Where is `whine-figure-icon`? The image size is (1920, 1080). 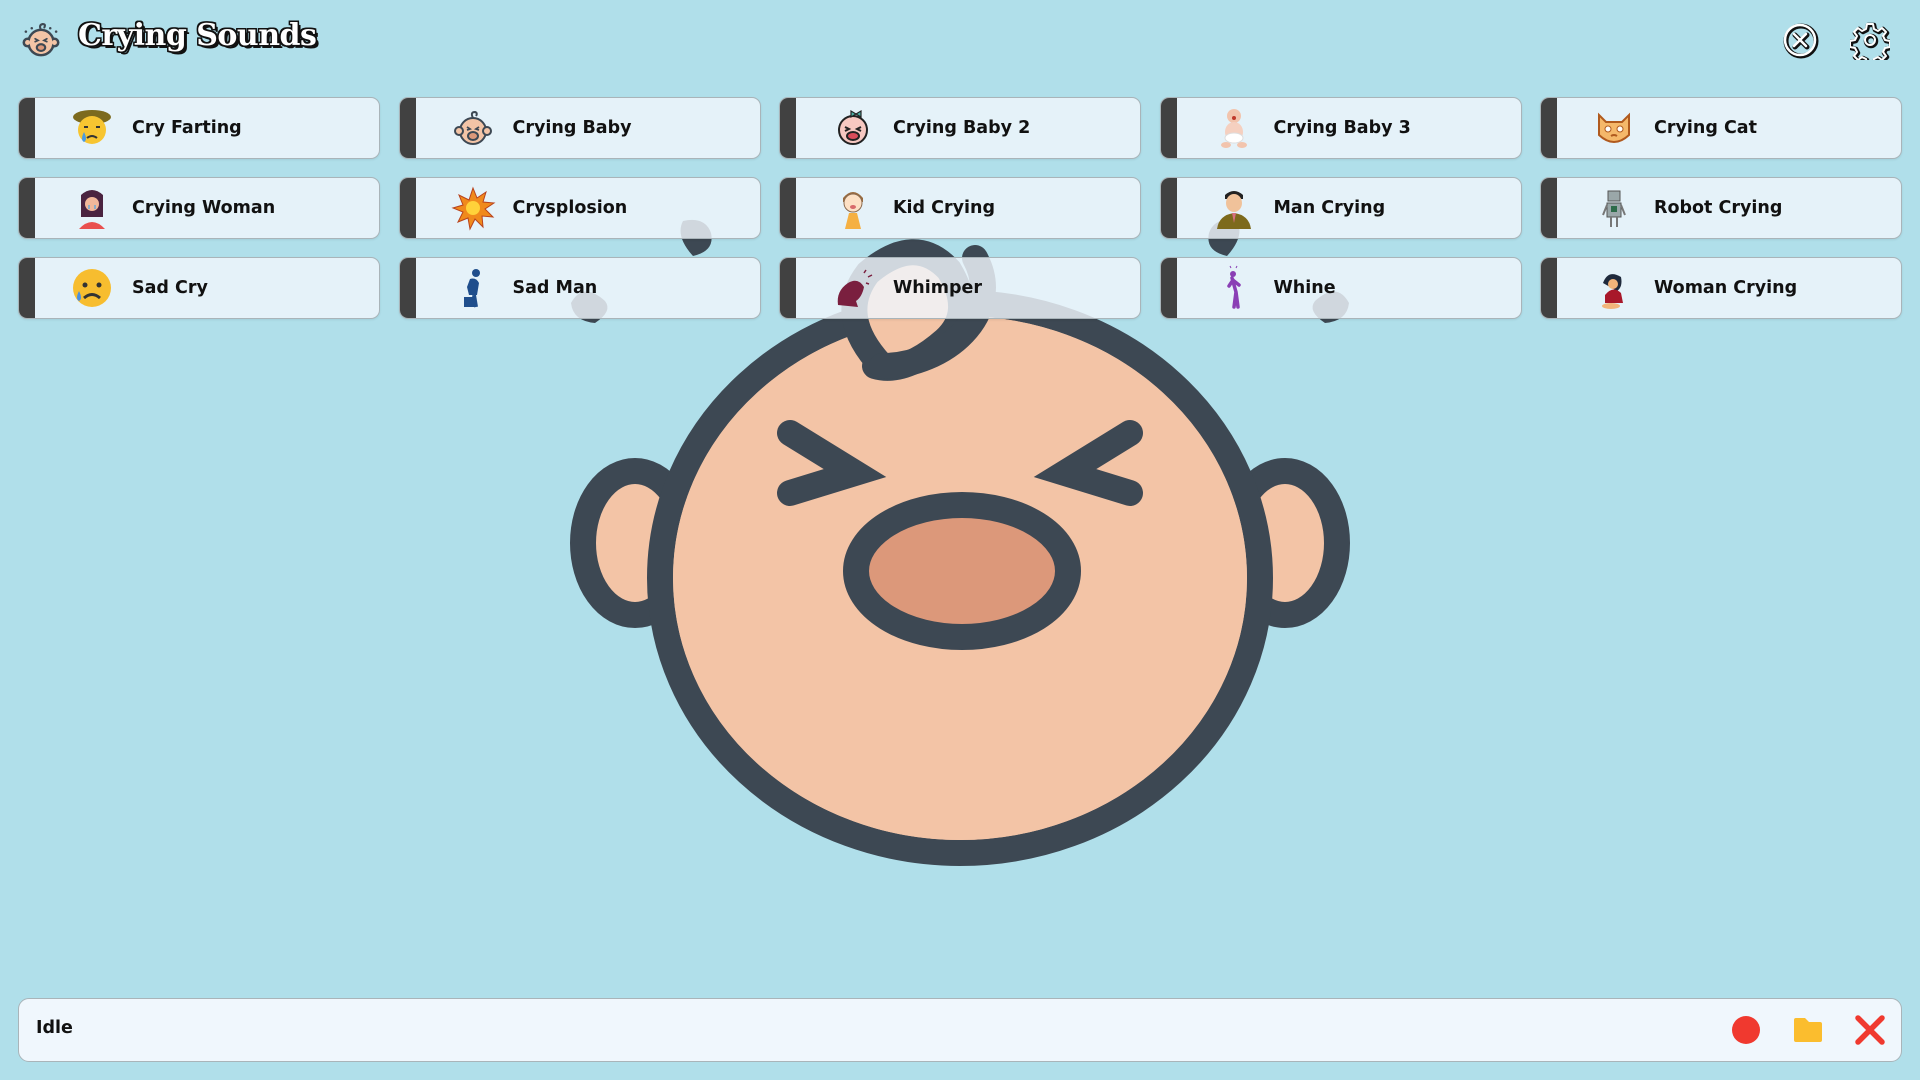 whine-figure-icon is located at coordinates (1234, 288).